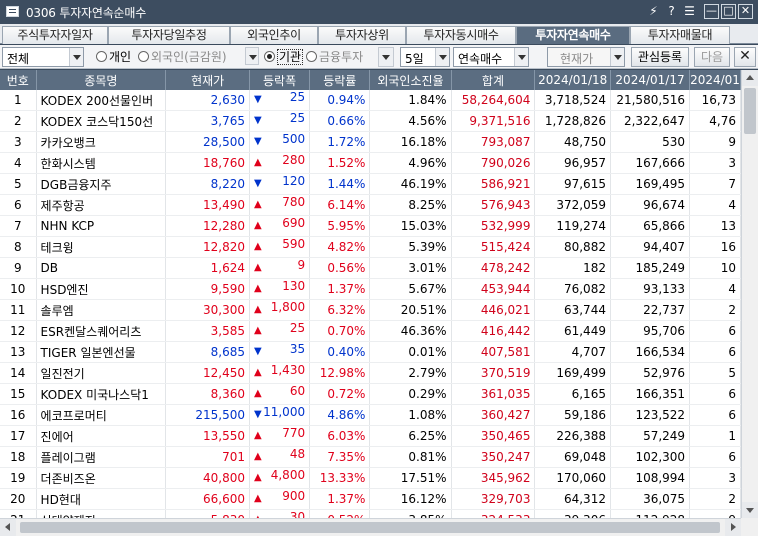 The width and height of the screenshot is (758, 536). Describe the element at coordinates (101, 513) in the screenshot. I see `cell-stock-name: 신대양제지` at that location.